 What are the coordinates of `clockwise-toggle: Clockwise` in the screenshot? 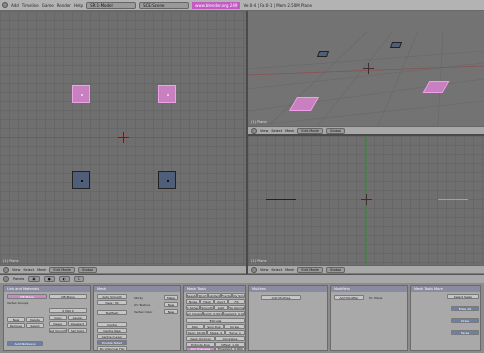 It's located at (230, 338).